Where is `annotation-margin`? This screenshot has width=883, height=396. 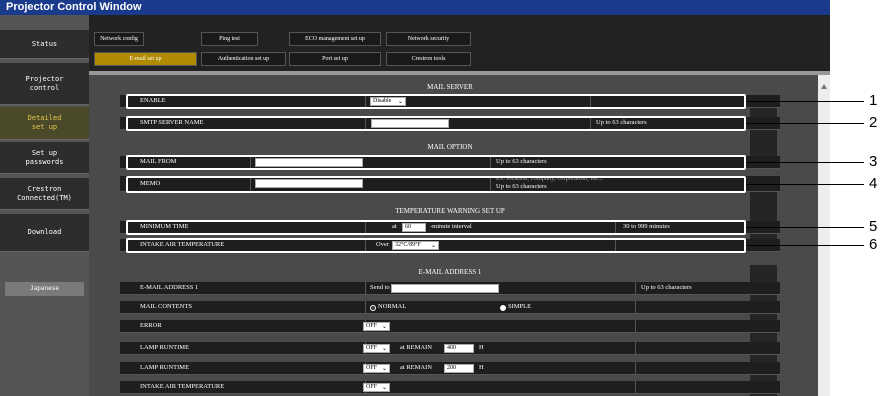
annotation-margin is located at coordinates (856, 198).